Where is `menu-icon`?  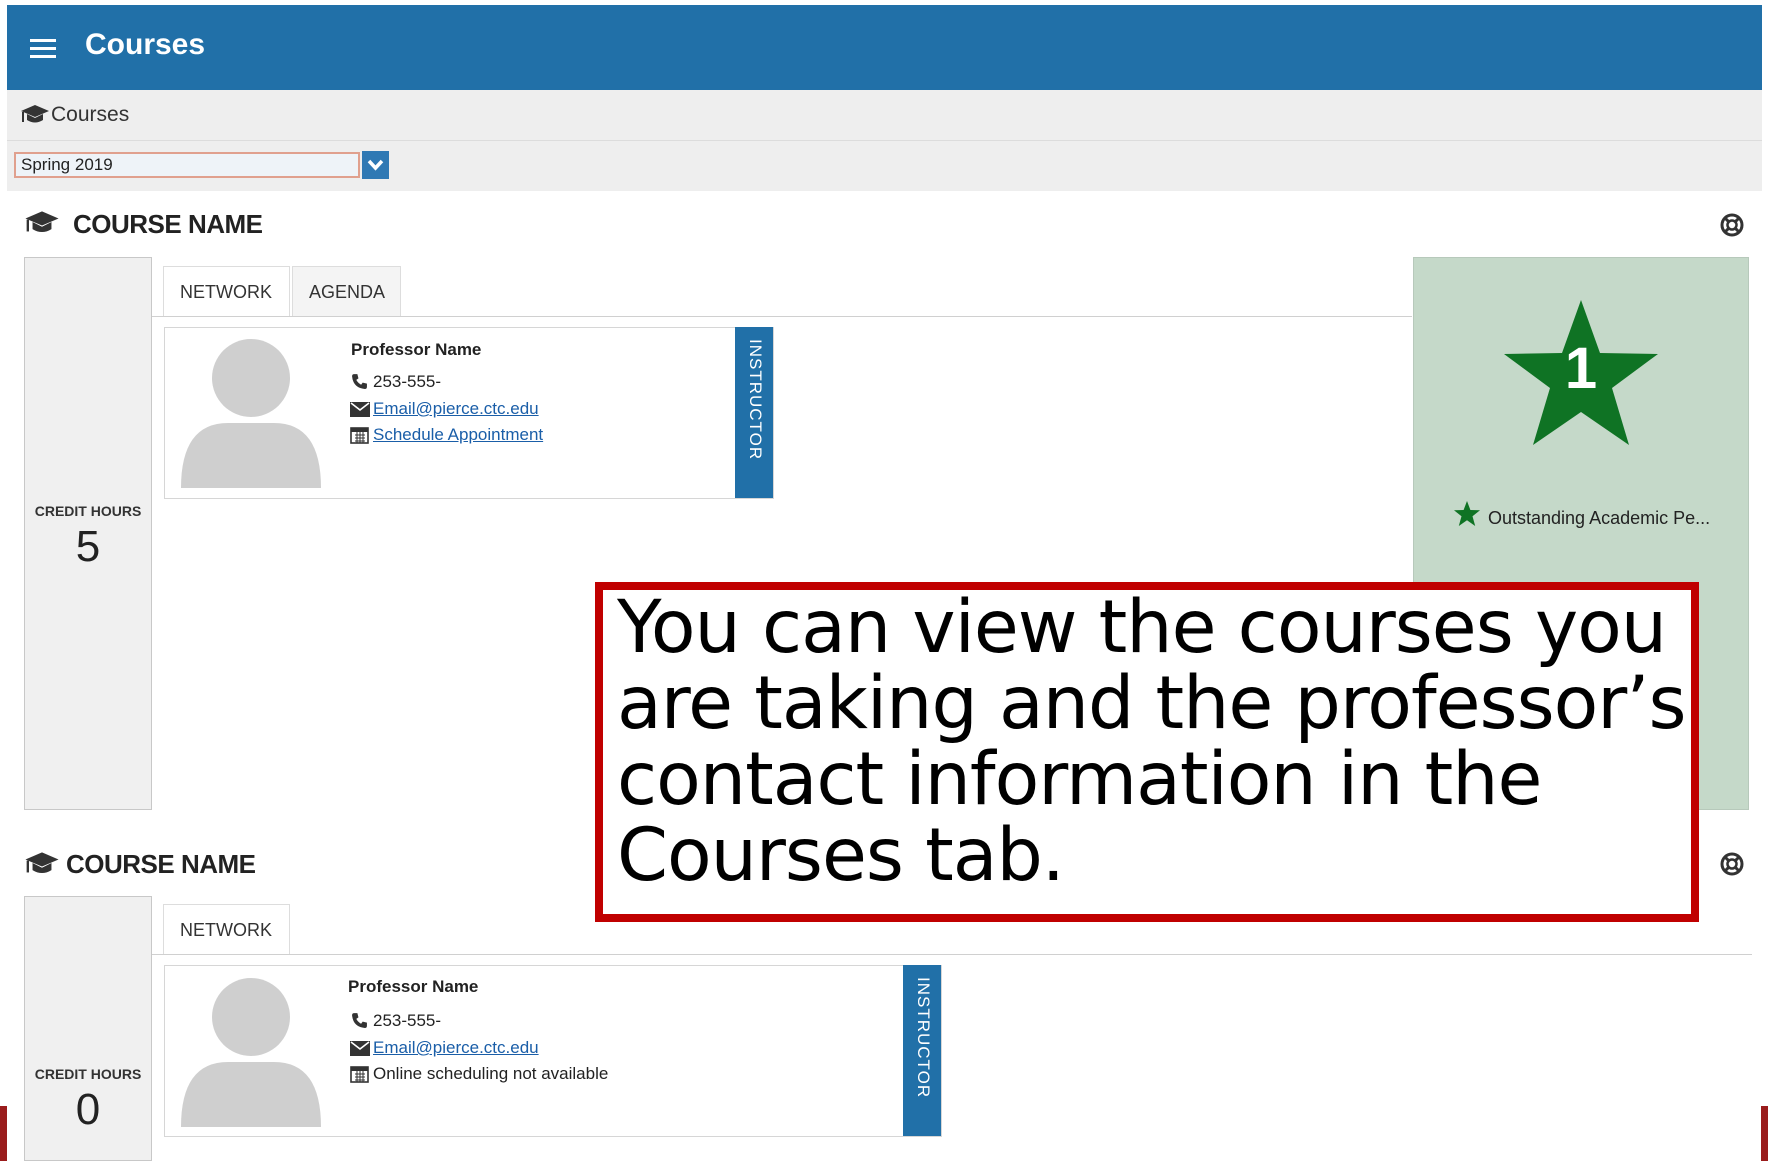 menu-icon is located at coordinates (43, 49).